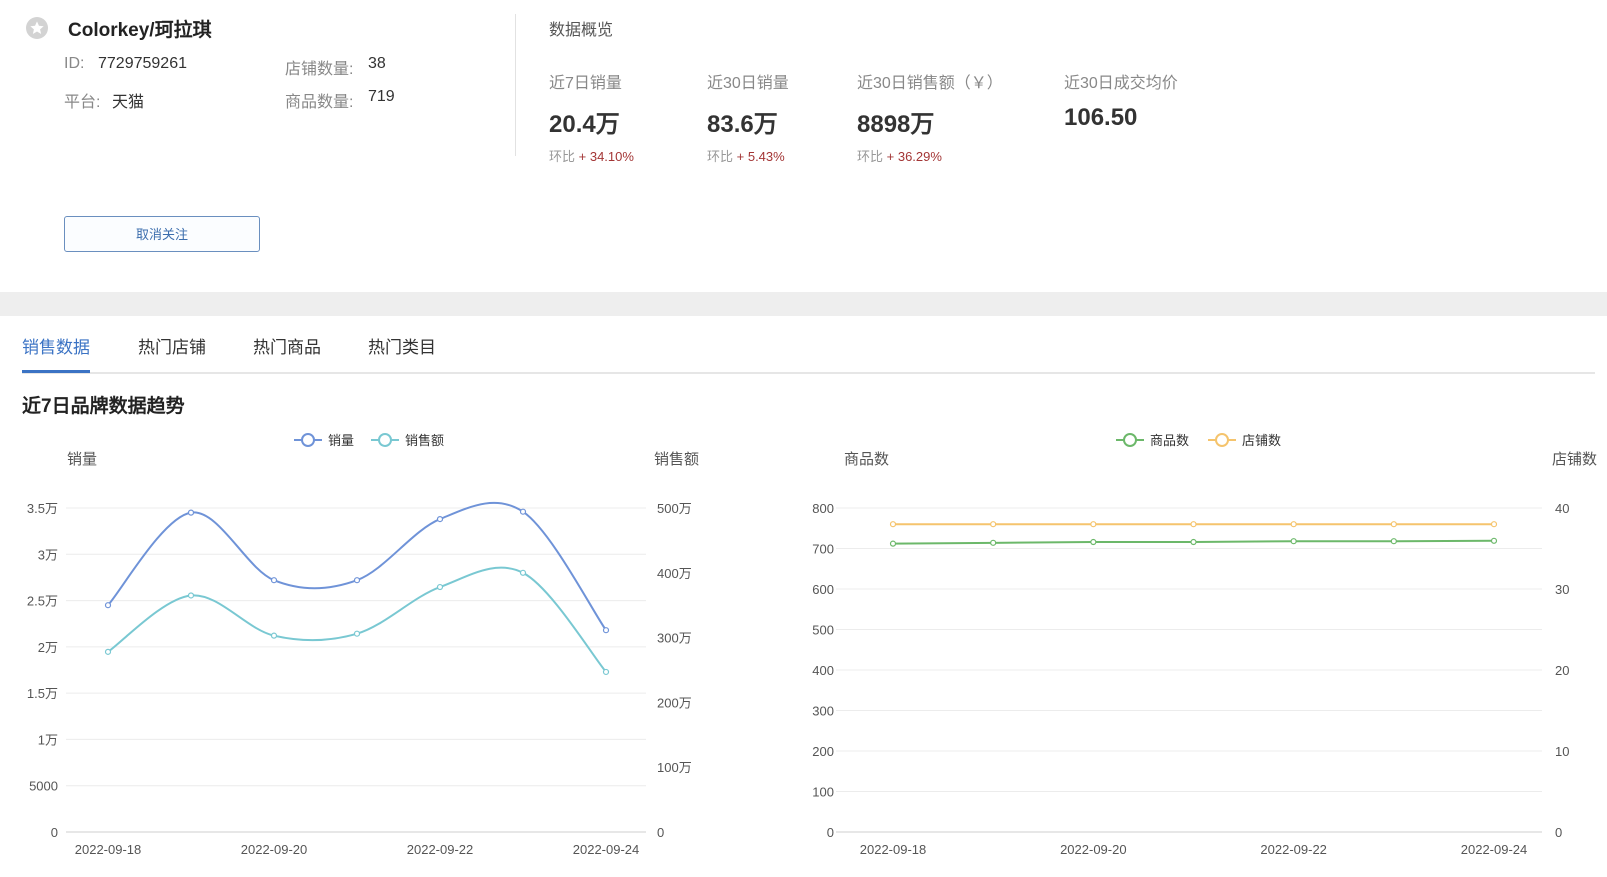  What do you see at coordinates (1562, 508) in the screenshot?
I see `y-tick-right: 40` at bounding box center [1562, 508].